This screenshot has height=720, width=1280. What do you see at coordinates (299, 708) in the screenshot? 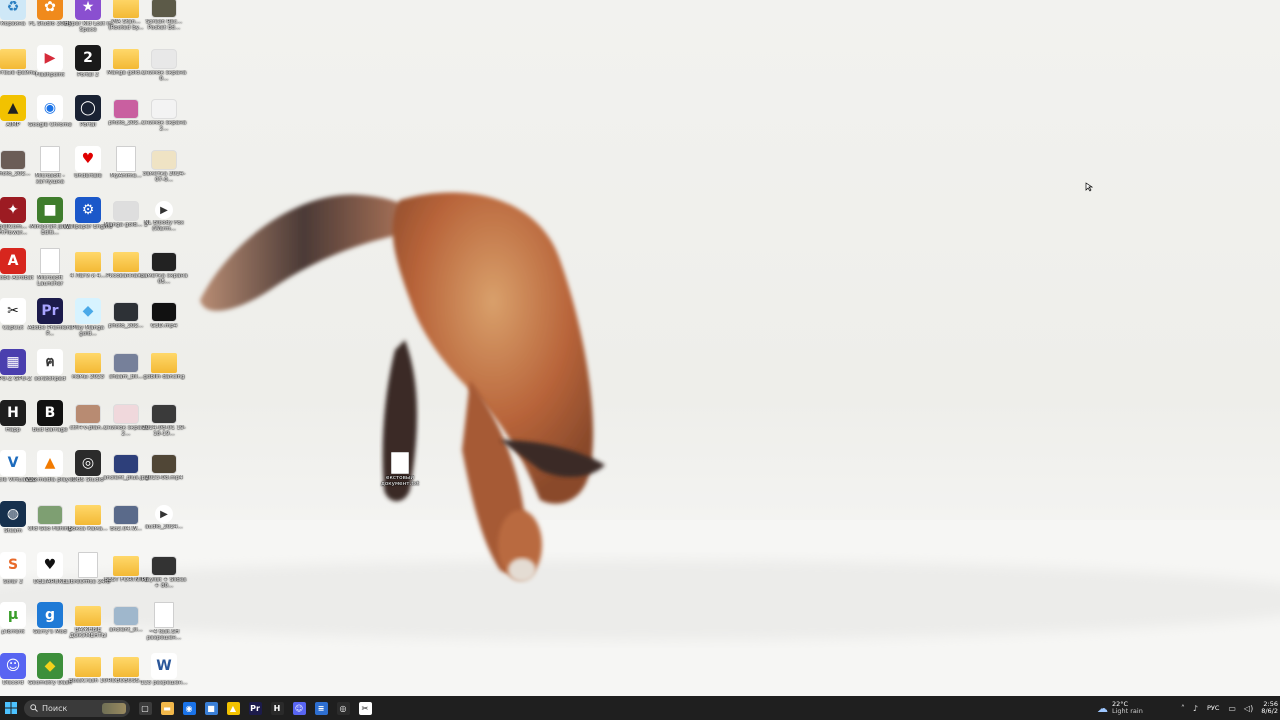
I see `taskbar-app-discord: ☺` at bounding box center [299, 708].